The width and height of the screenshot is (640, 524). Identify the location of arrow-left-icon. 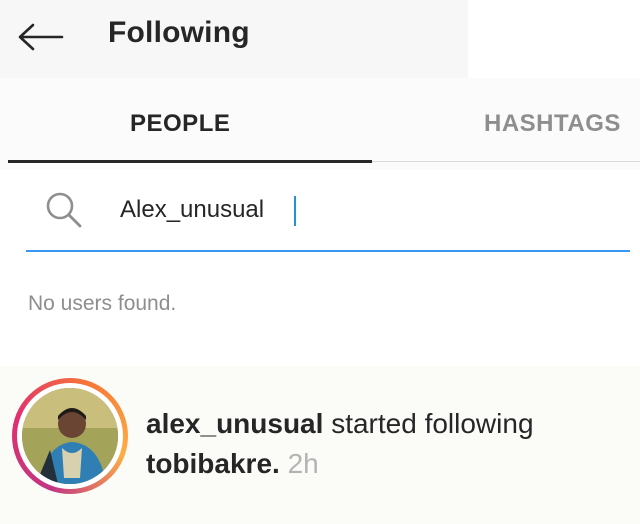
(41, 37).